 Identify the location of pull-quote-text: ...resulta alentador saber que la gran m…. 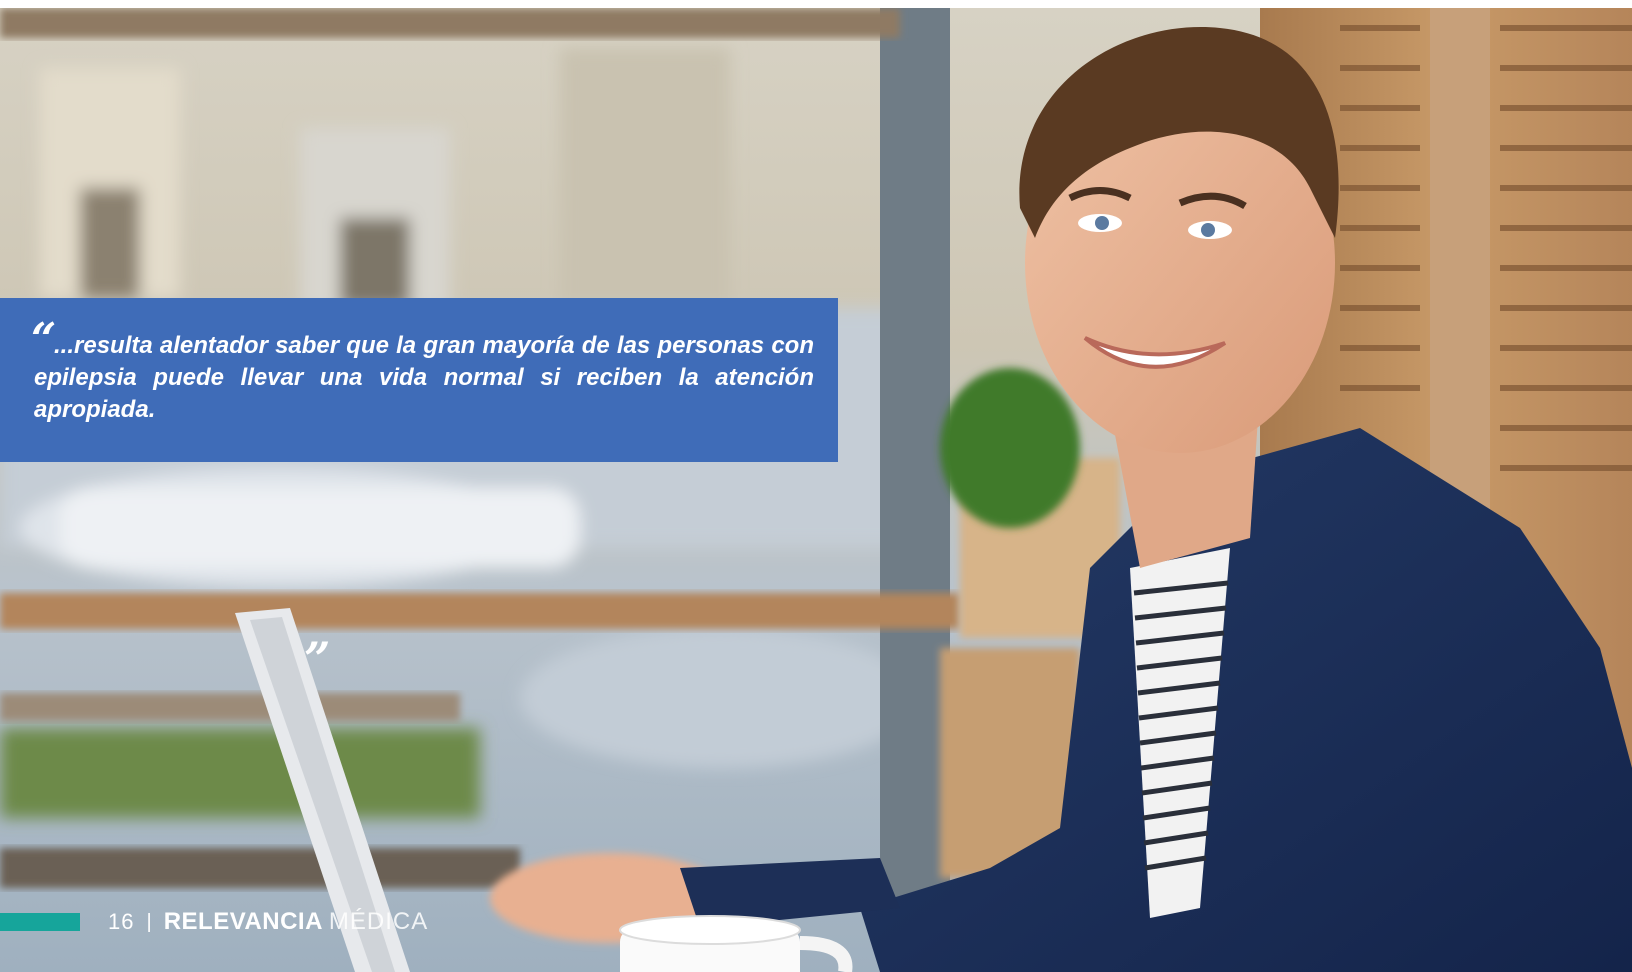
(424, 377).